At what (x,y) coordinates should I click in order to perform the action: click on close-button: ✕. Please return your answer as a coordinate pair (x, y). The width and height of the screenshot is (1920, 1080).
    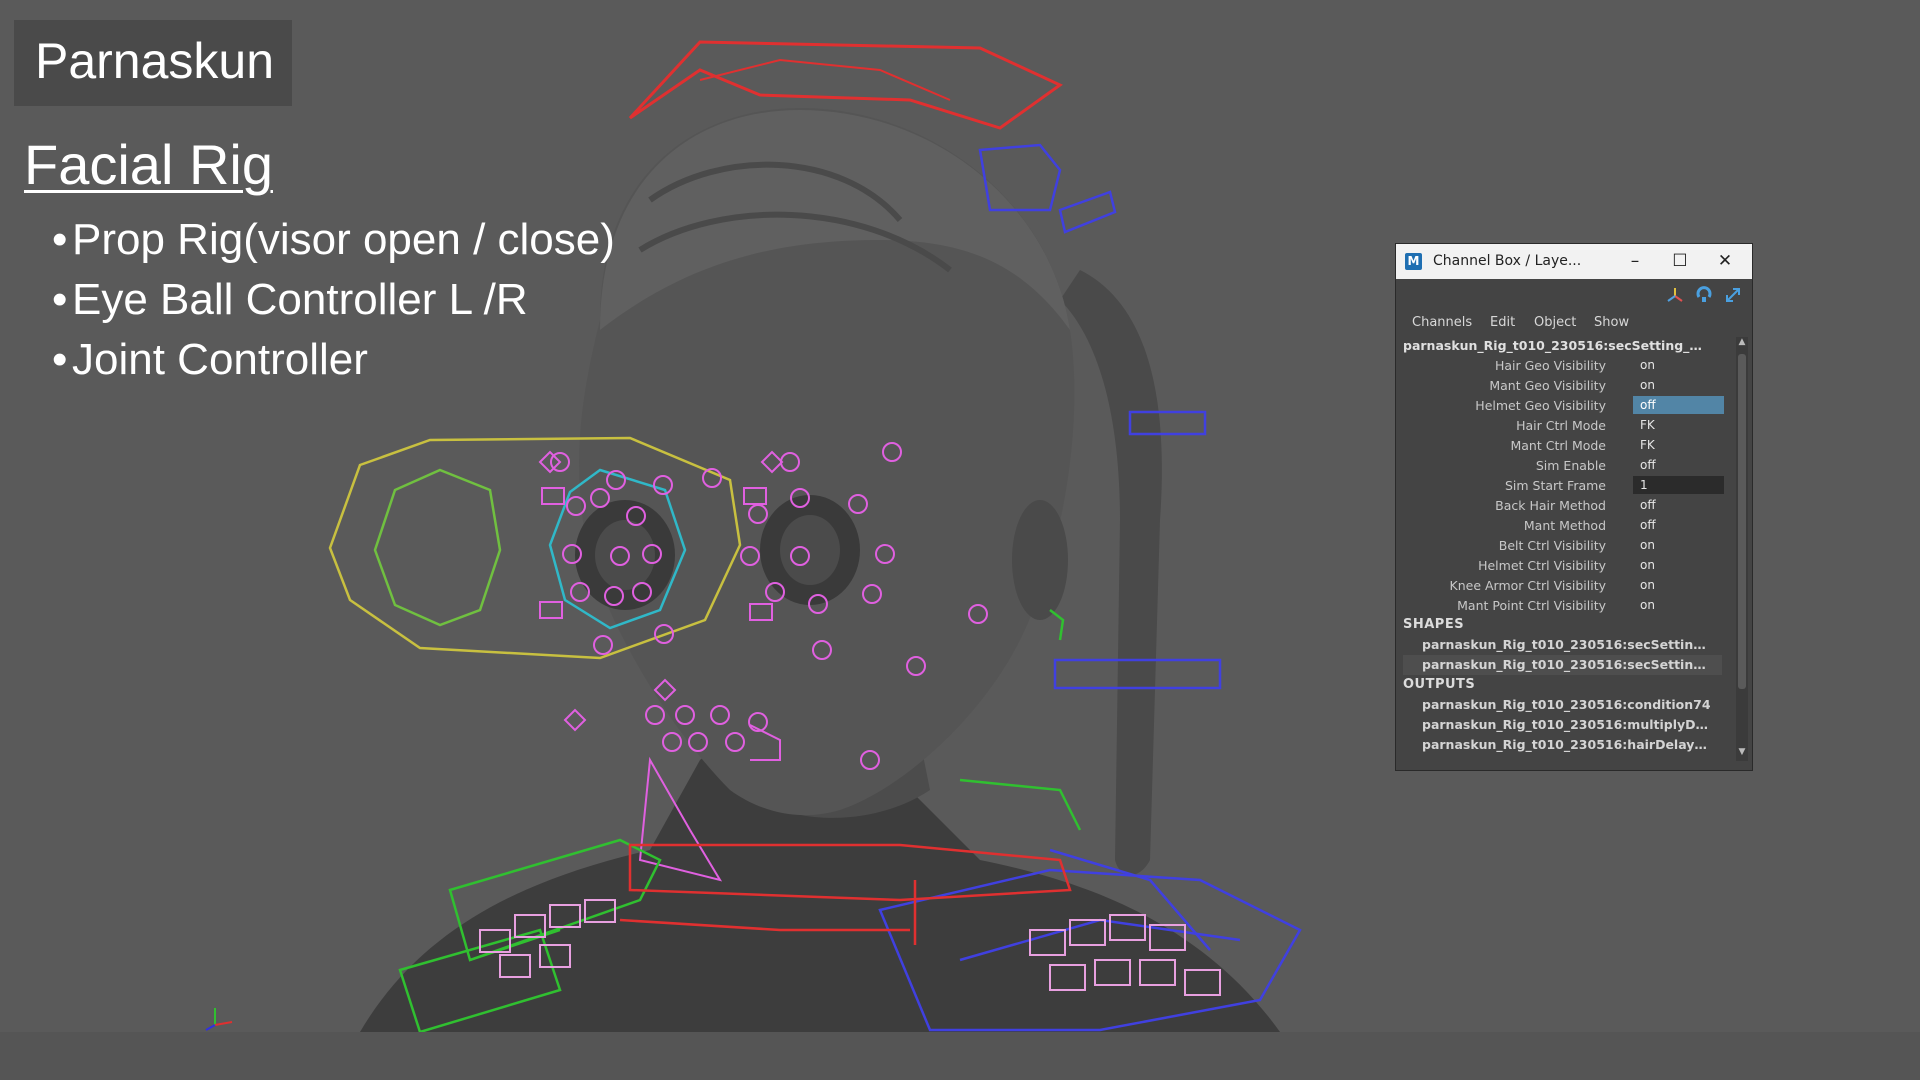
    Looking at the image, I should click on (1725, 261).